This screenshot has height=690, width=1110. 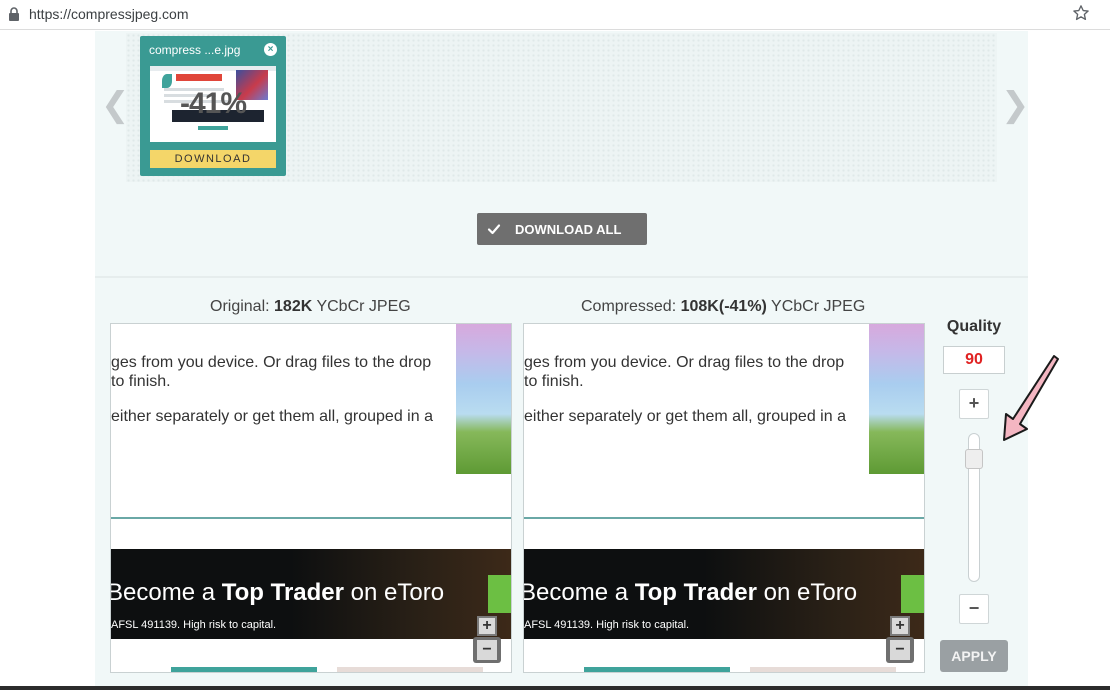 I want to click on compressed-size: 108K(-41%), so click(x=723, y=306).